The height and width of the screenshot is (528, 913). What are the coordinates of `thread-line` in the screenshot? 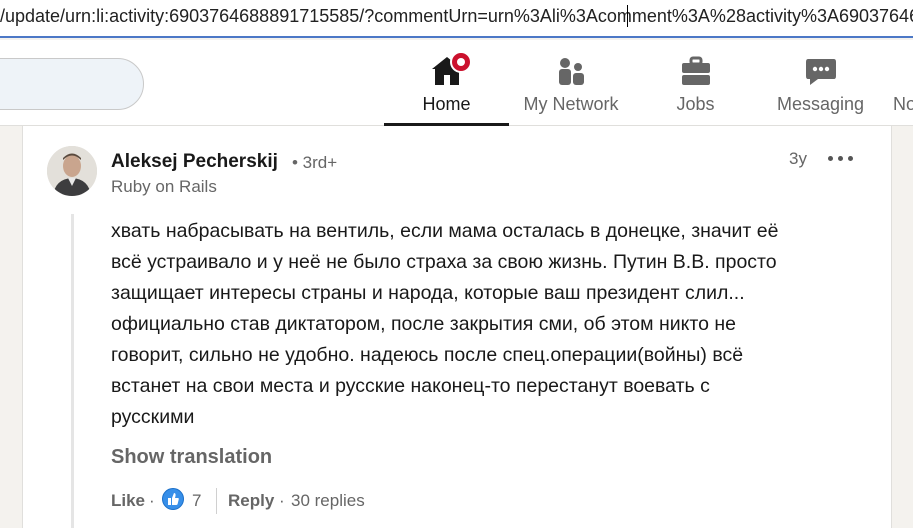 It's located at (72, 371).